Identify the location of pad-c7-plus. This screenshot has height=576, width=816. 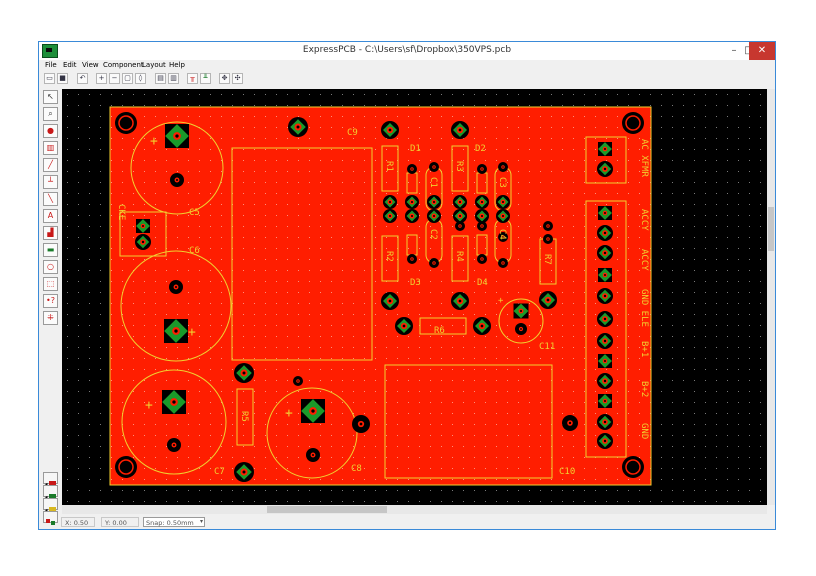
(174, 402).